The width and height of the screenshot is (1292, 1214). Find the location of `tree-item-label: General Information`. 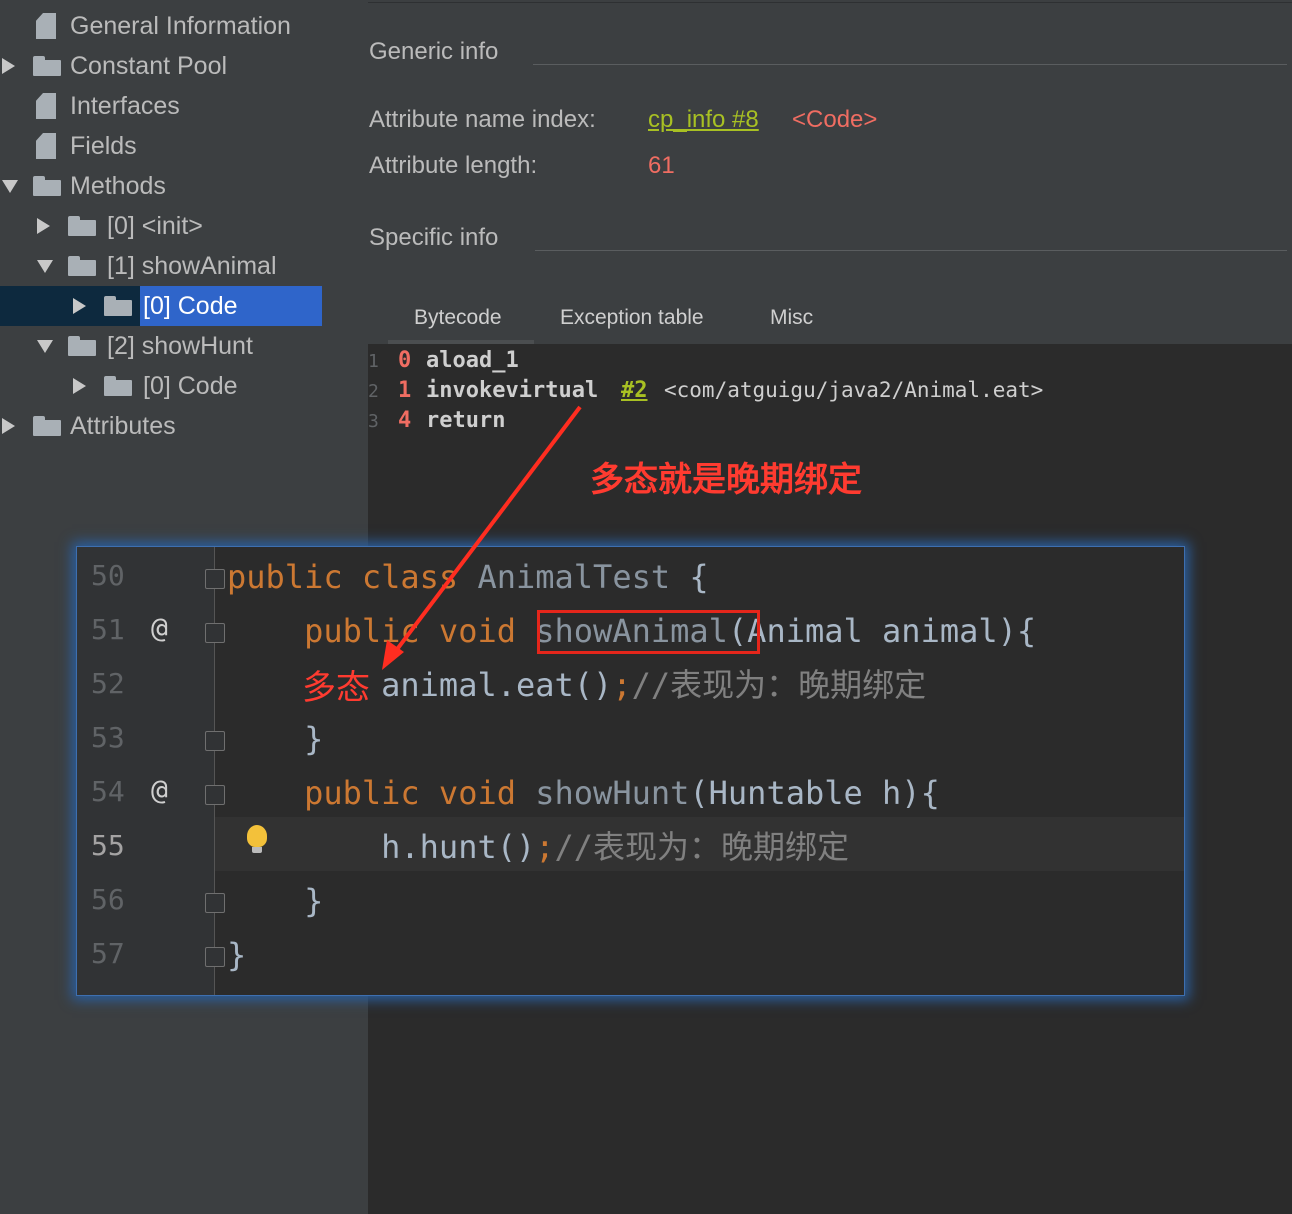

tree-item-label: General Information is located at coordinates (180, 25).